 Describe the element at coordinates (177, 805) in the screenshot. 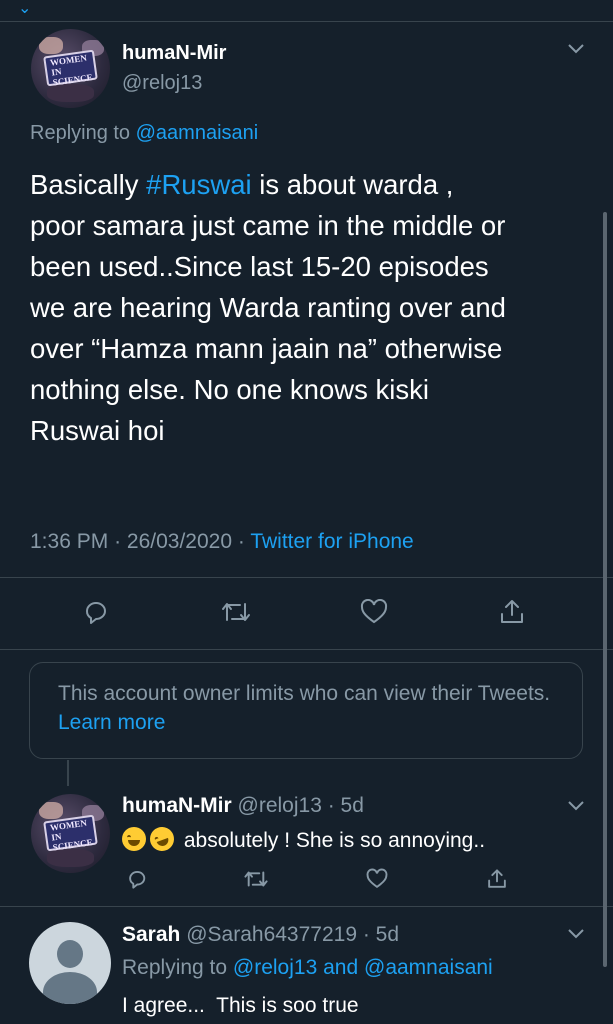

I see `reply-author-name: humaN-Mir` at that location.